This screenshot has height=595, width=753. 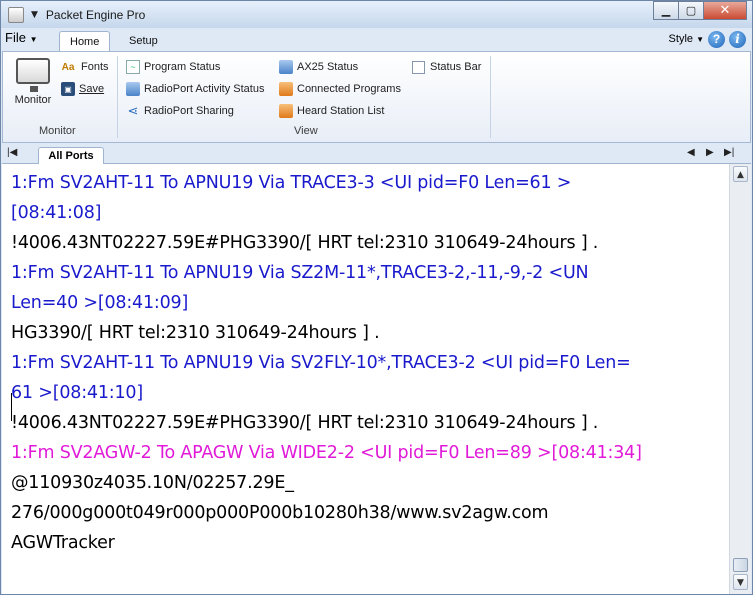 I want to click on save-button-label: Save, so click(x=92, y=89).